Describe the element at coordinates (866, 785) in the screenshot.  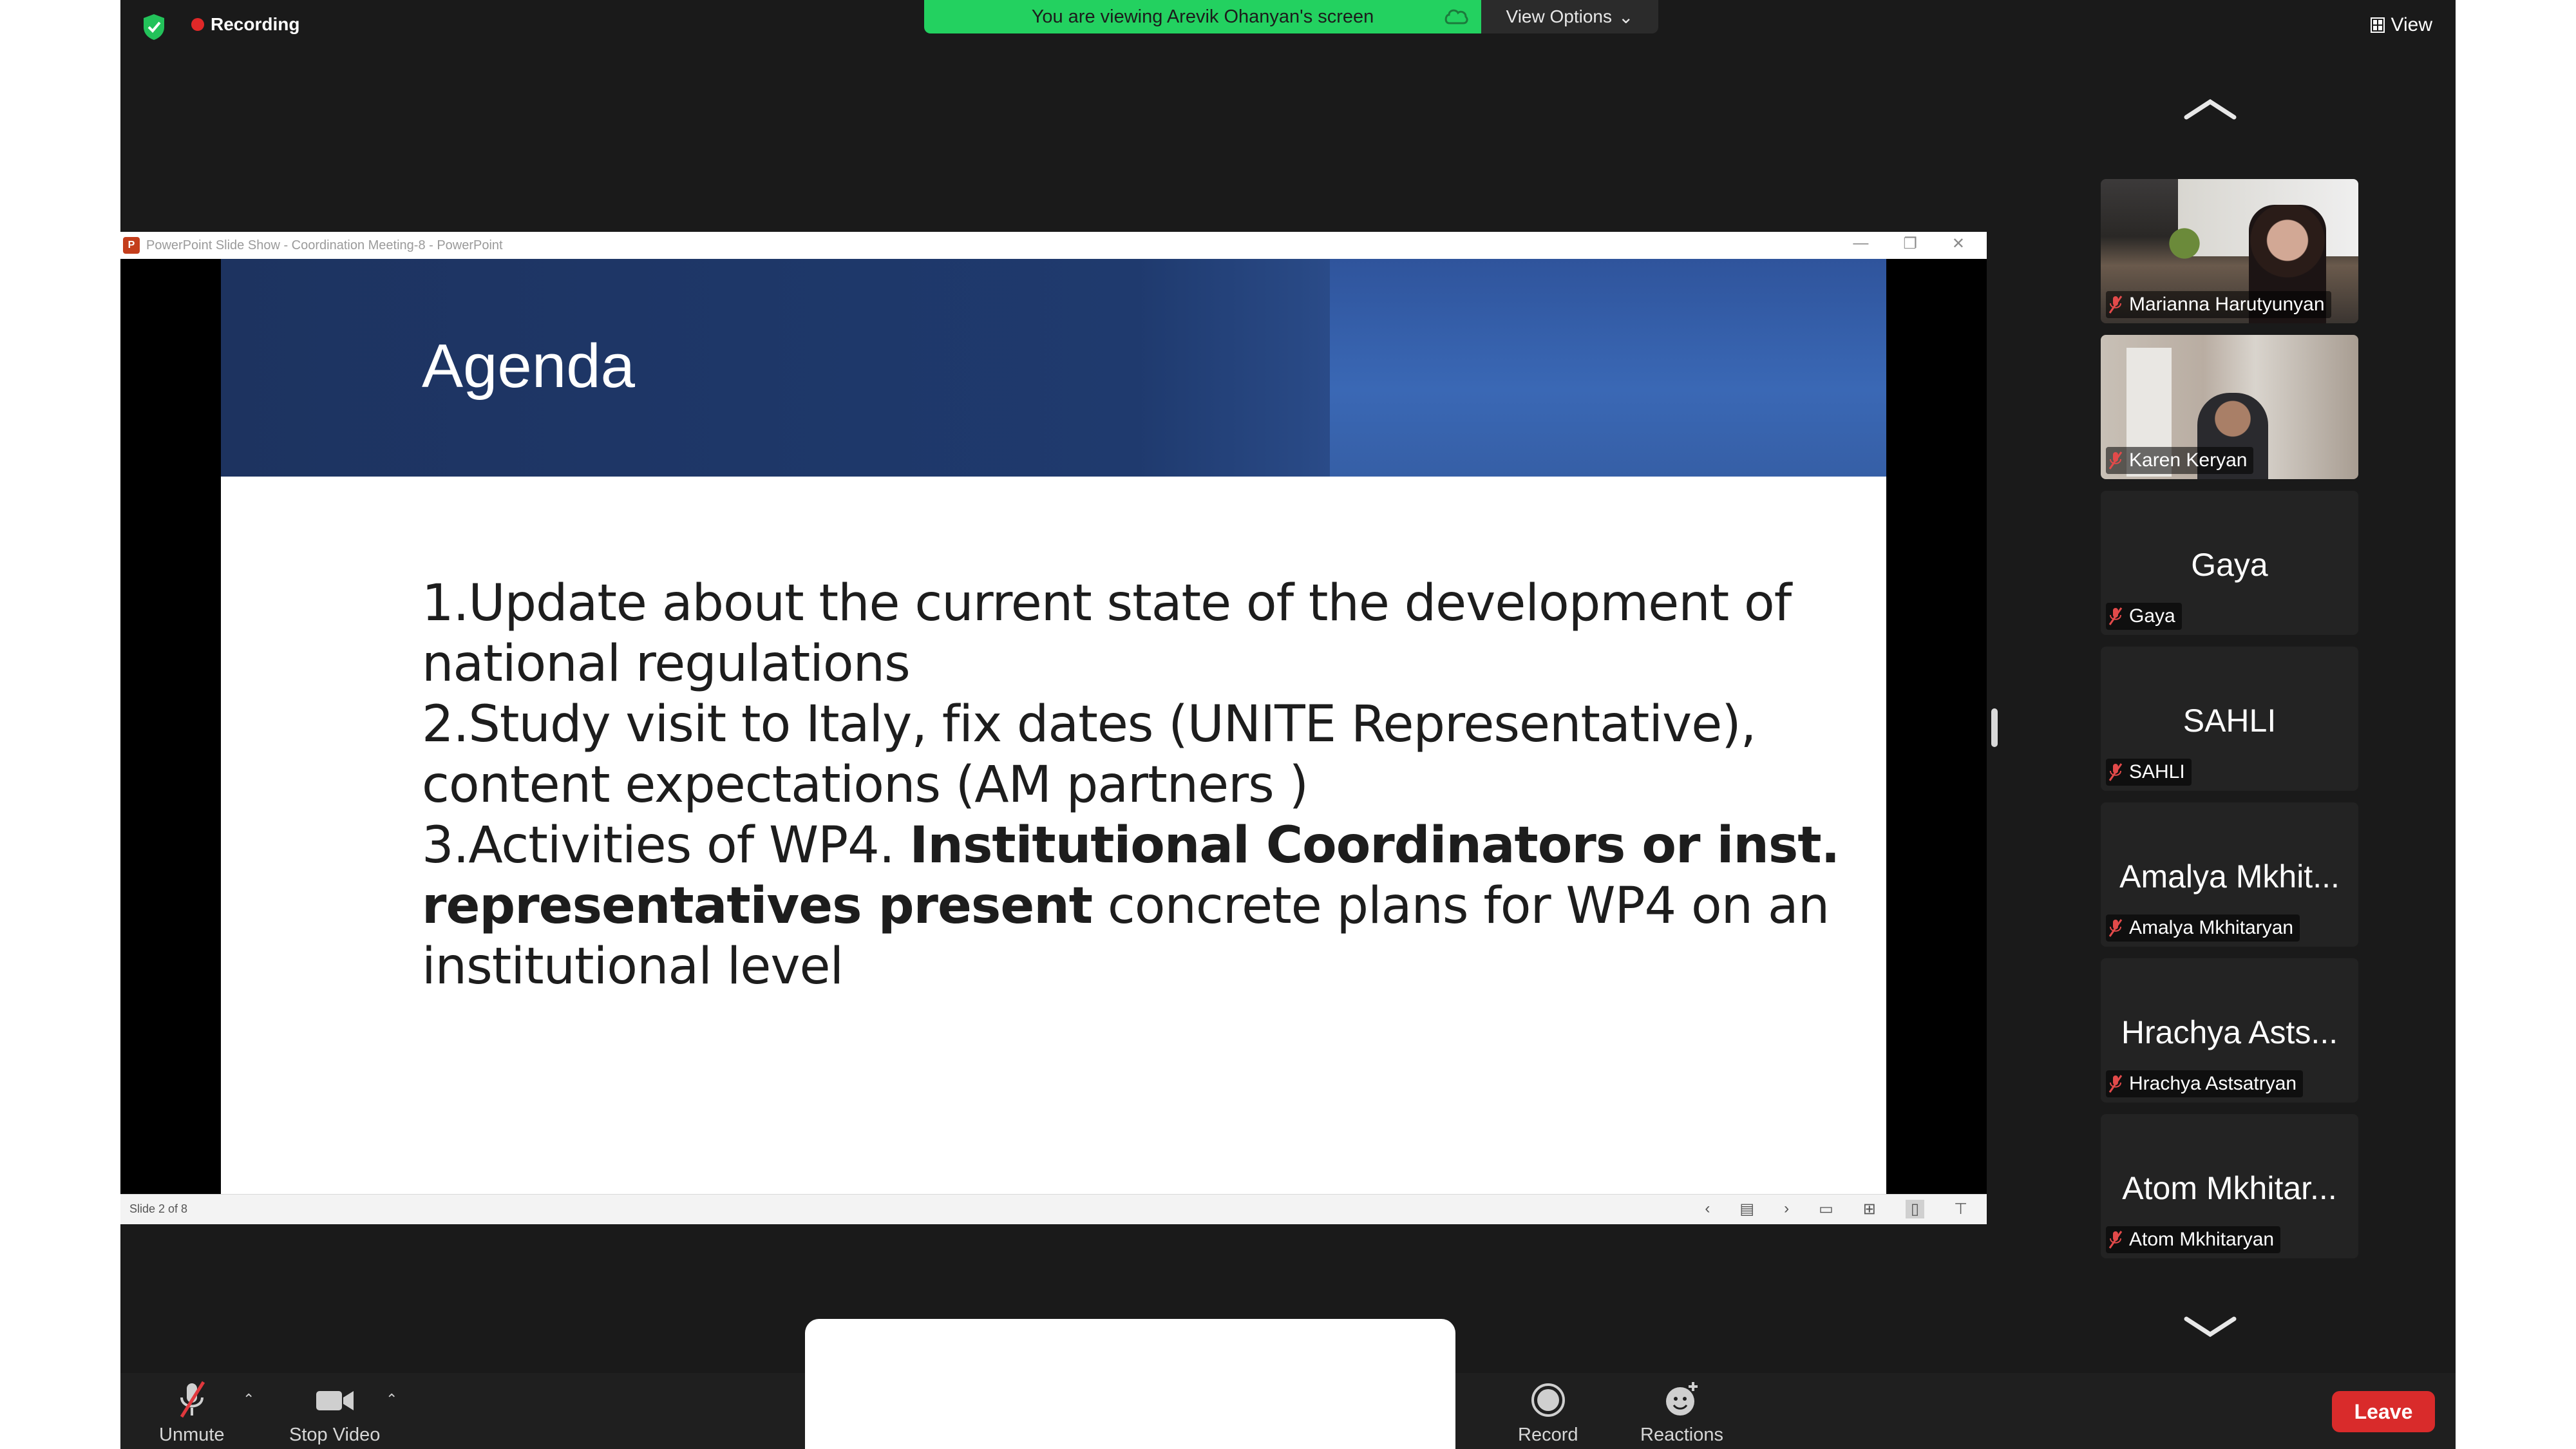
I see `agenda-line: content expectations (AM partners )` at that location.